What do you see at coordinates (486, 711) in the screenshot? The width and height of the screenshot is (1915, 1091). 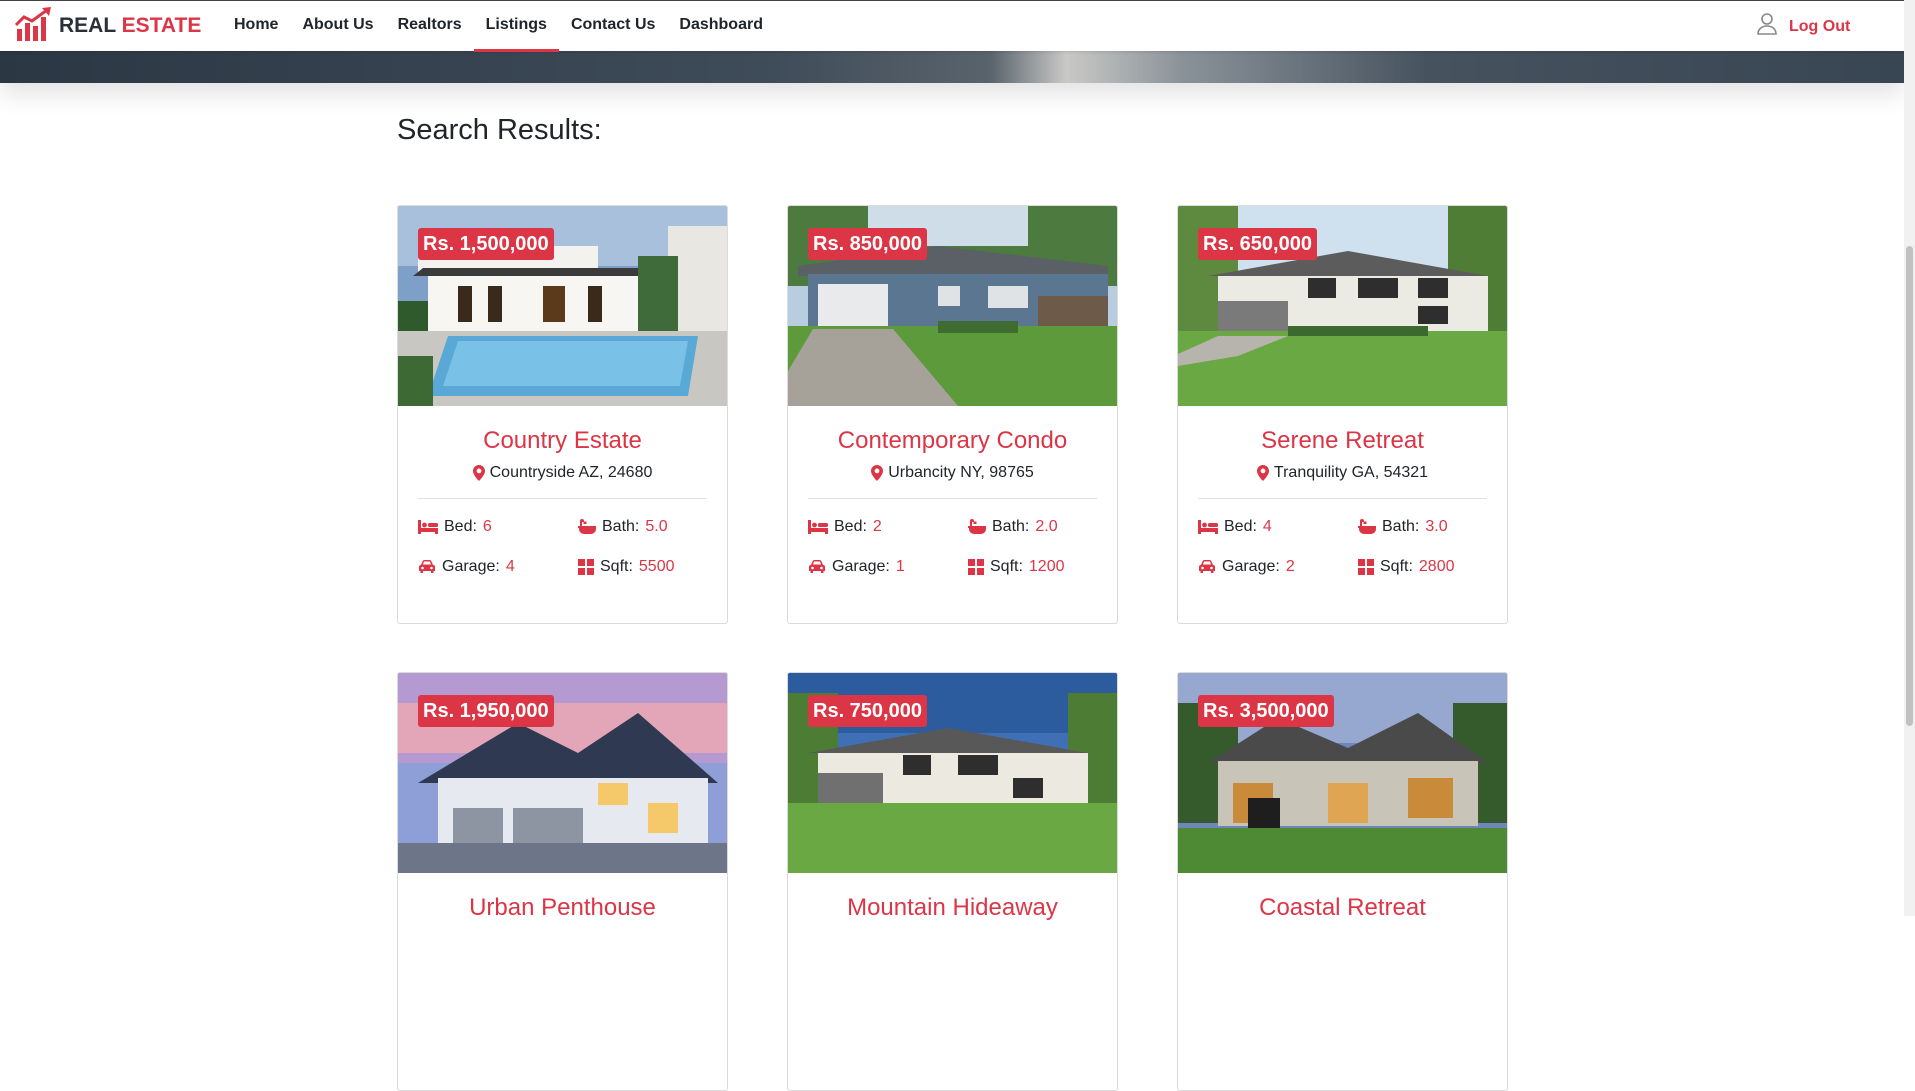 I see `price-badge: Rs. 1,950,000` at bounding box center [486, 711].